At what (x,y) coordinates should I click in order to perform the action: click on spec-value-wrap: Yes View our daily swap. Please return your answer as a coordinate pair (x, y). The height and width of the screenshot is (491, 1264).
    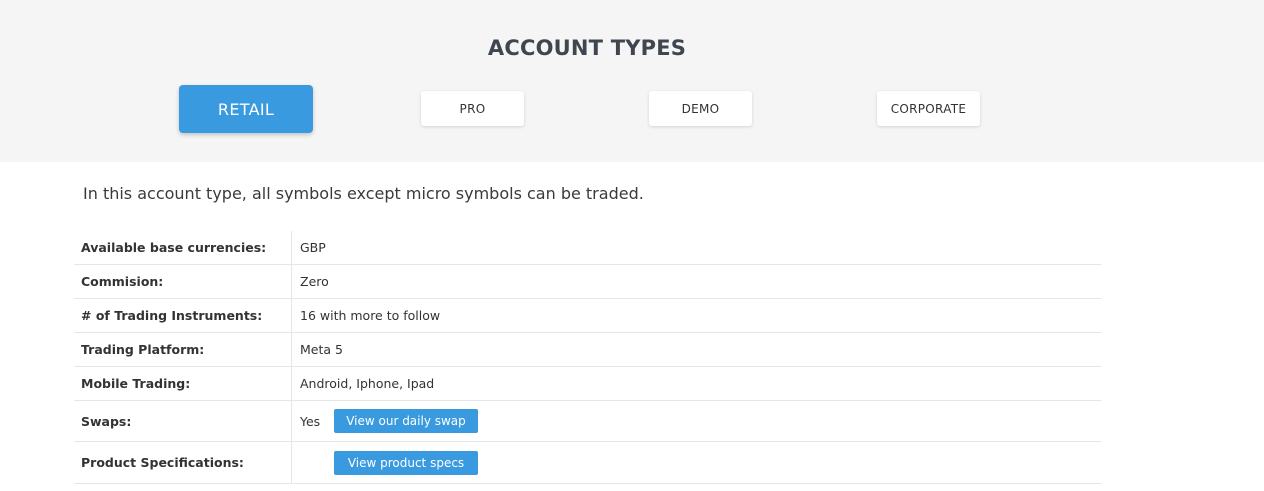
    Looking at the image, I should click on (385, 421).